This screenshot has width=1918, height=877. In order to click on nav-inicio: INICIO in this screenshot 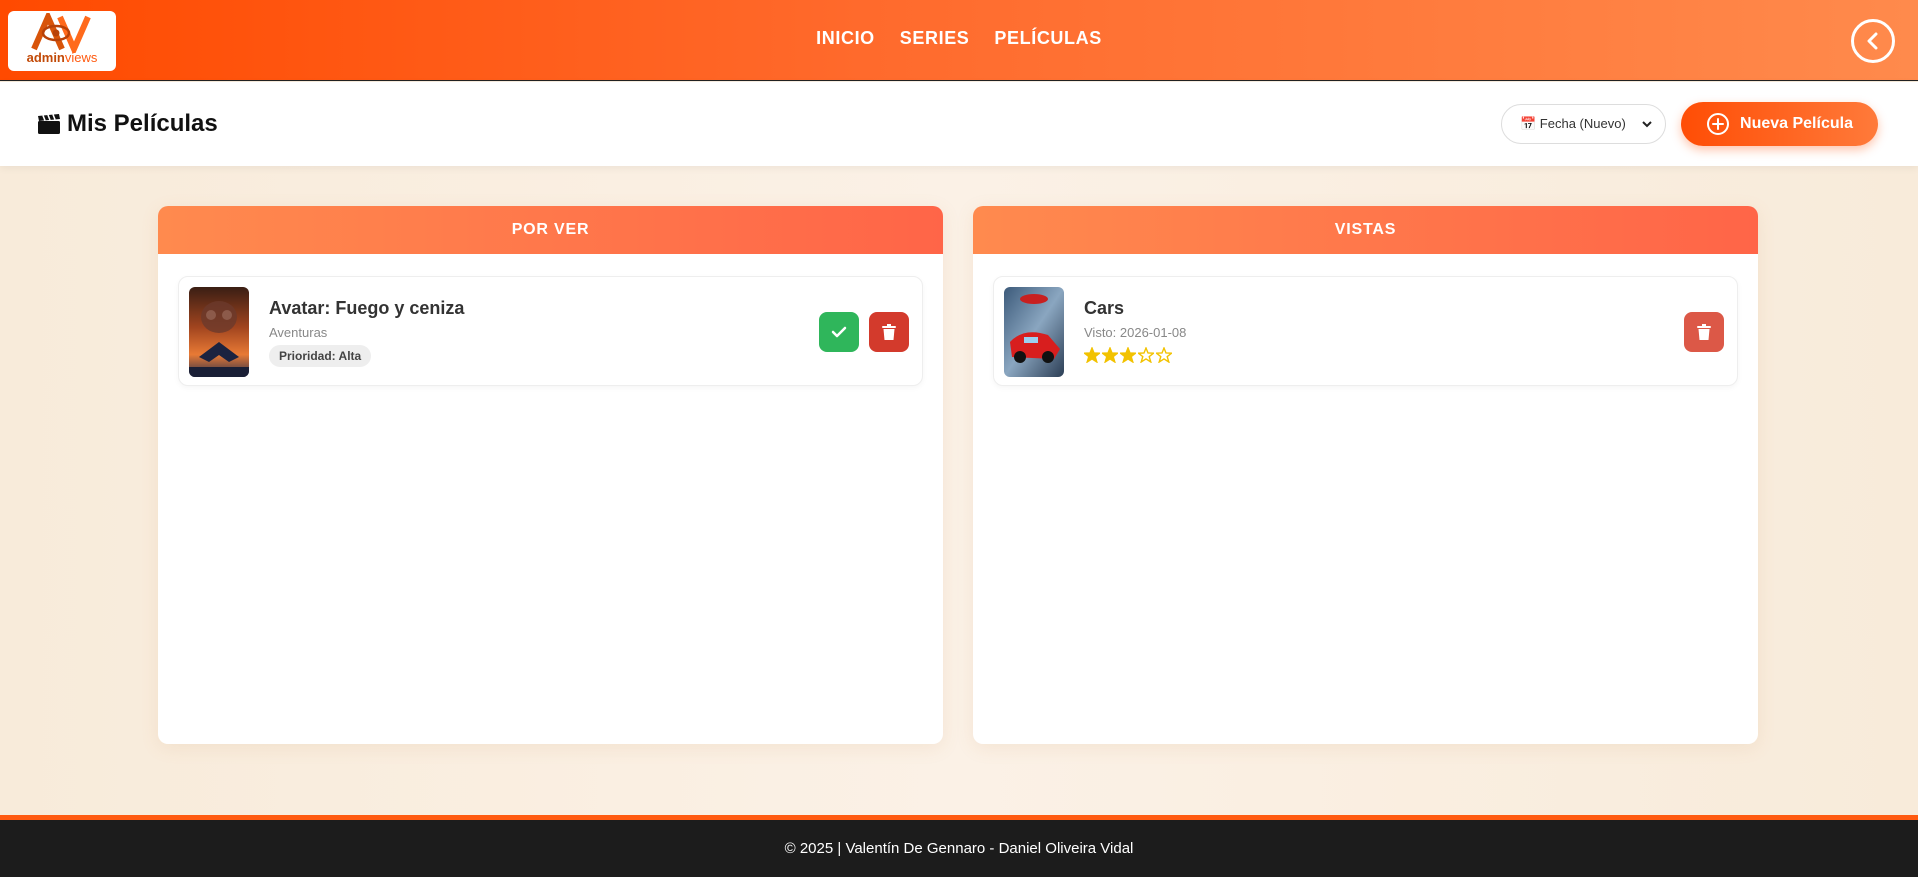, I will do `click(845, 38)`.